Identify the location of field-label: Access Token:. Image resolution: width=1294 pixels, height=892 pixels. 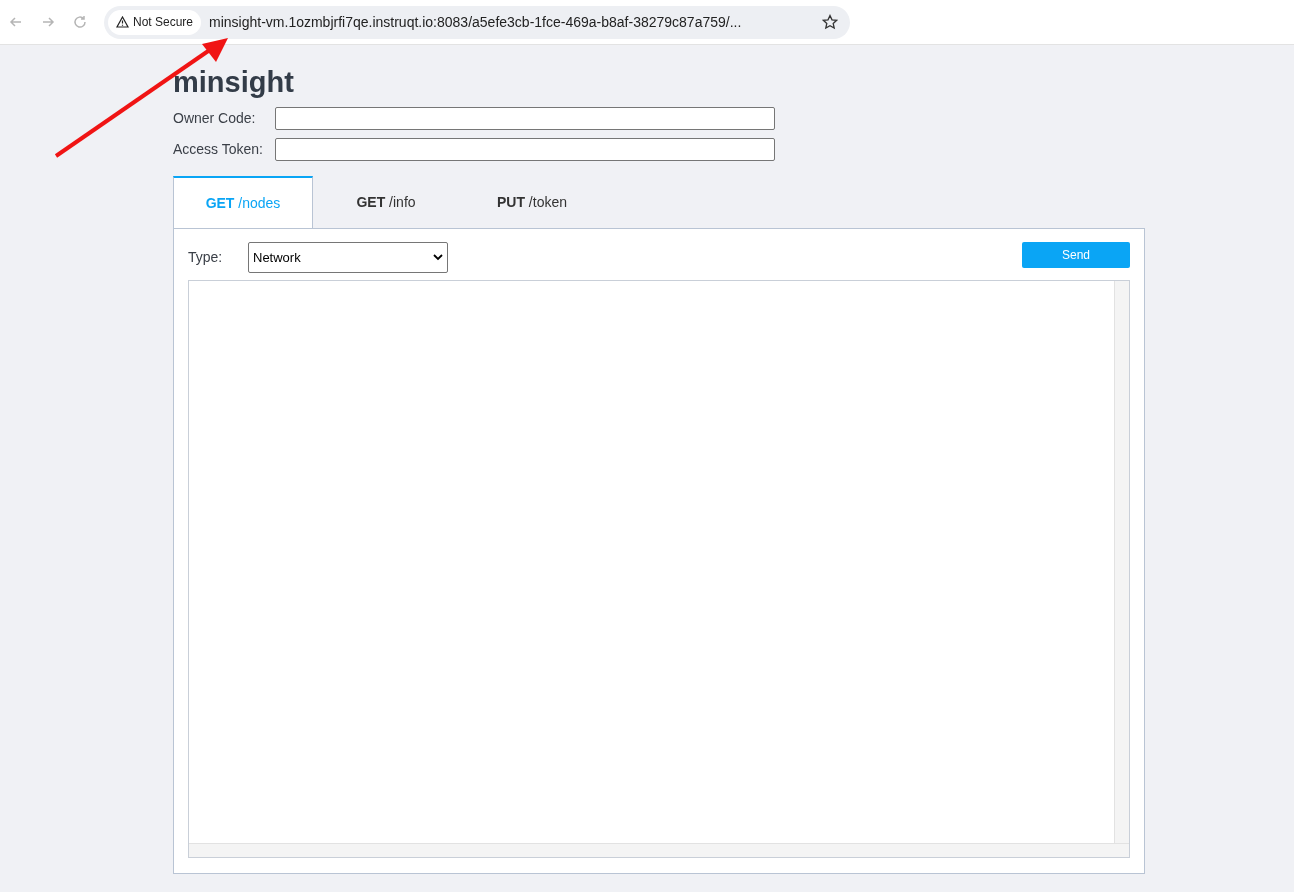
(218, 149).